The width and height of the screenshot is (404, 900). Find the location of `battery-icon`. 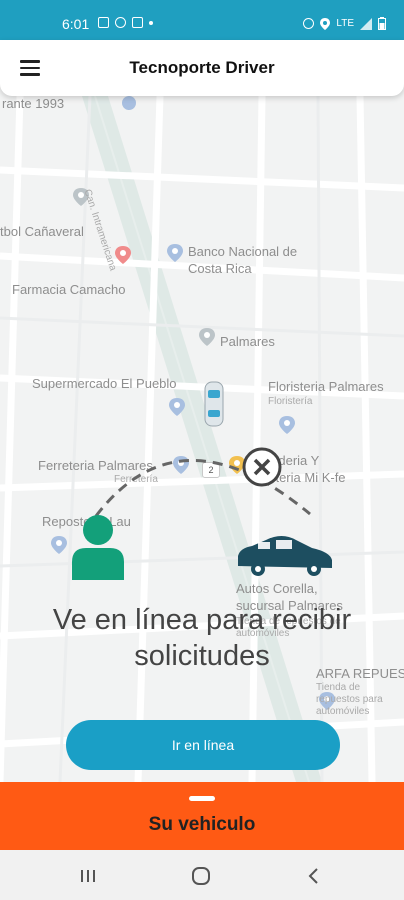

battery-icon is located at coordinates (382, 23).